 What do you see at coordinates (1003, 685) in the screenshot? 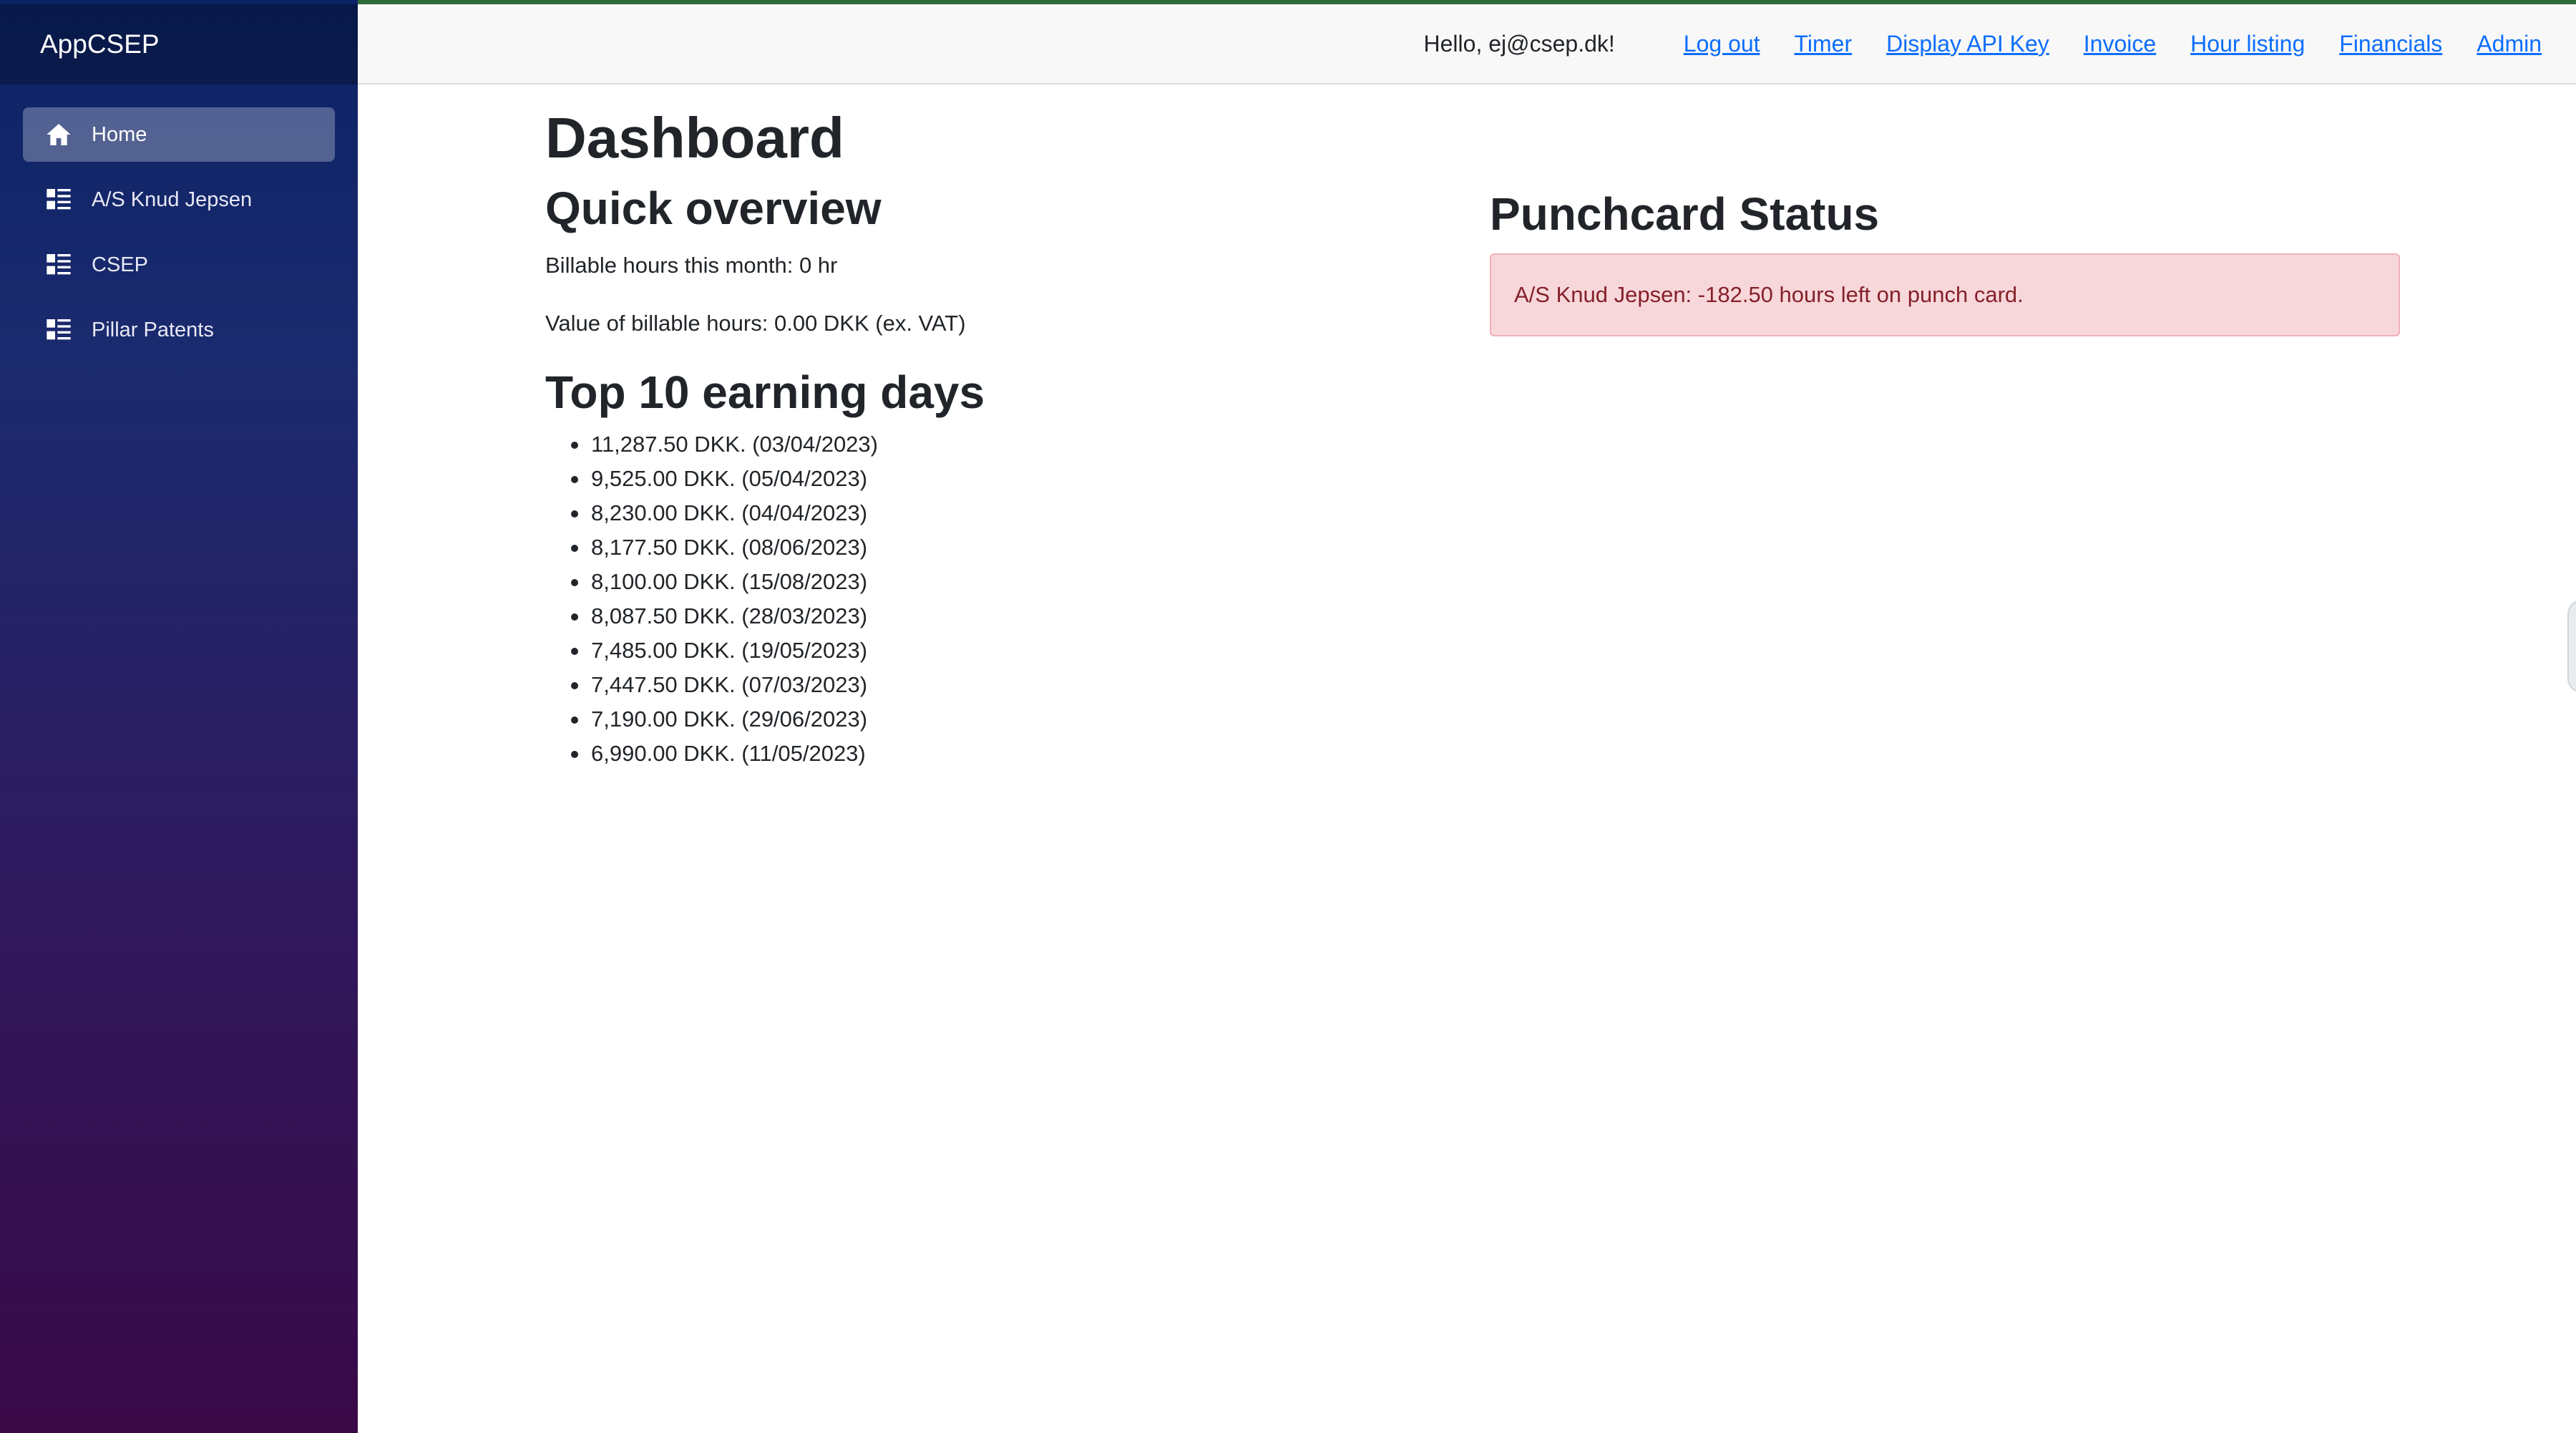
I see `list-item: 7,447.50 DKK. (07/03/2023)` at bounding box center [1003, 685].